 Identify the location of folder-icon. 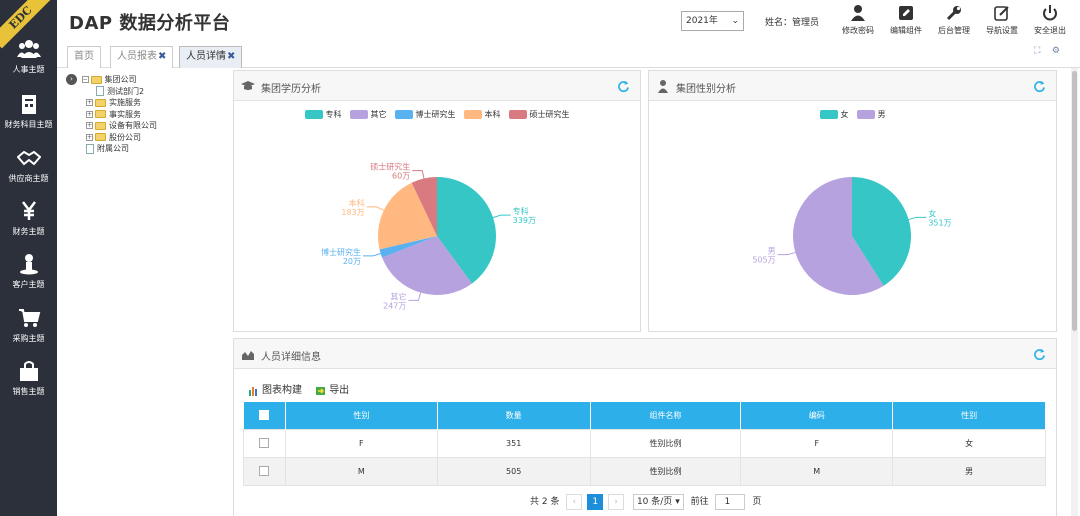
(100, 137).